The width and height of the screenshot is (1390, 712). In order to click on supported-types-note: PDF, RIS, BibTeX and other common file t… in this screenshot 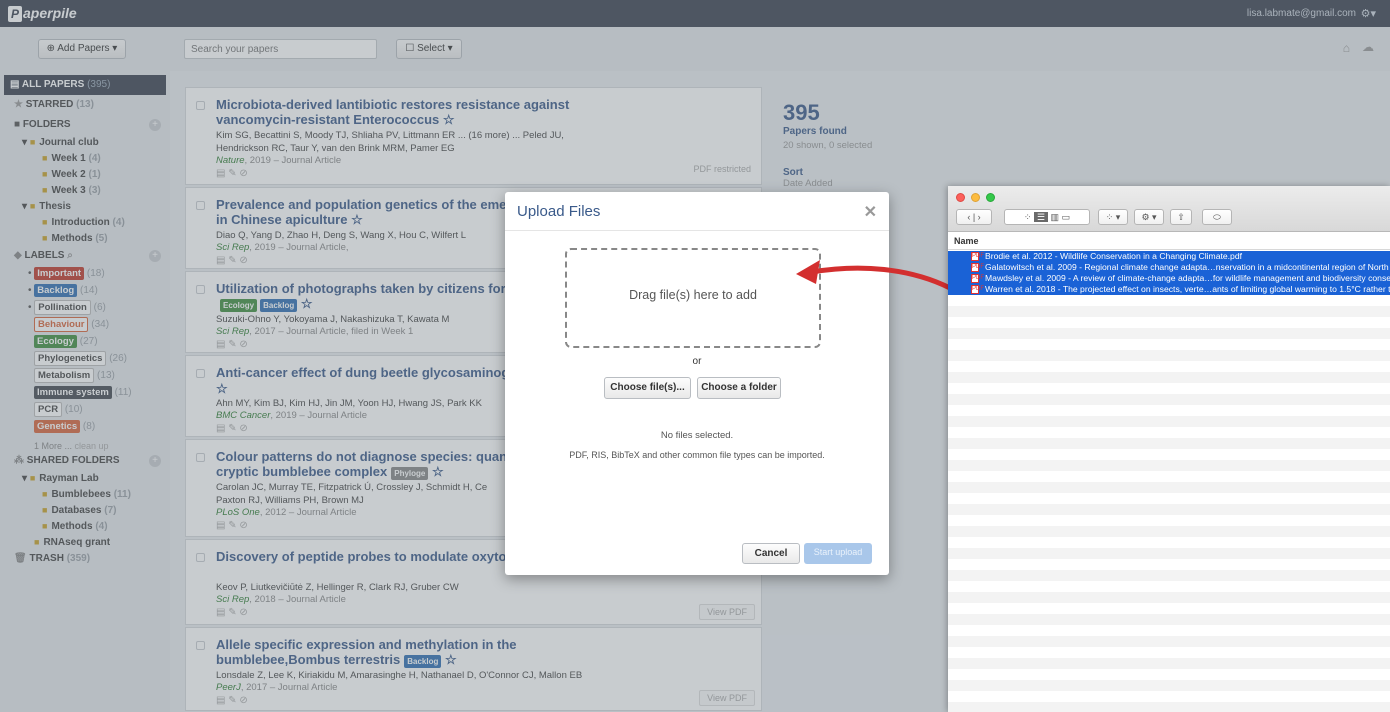, I will do `click(697, 455)`.